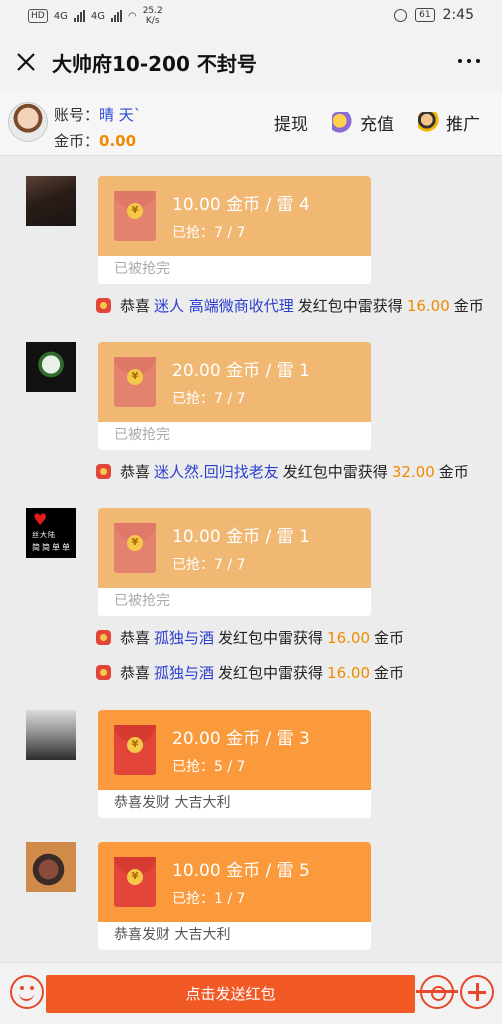 This screenshot has height=1024, width=502. What do you see at coordinates (60, 16) in the screenshot?
I see `network-label-1: 4G` at bounding box center [60, 16].